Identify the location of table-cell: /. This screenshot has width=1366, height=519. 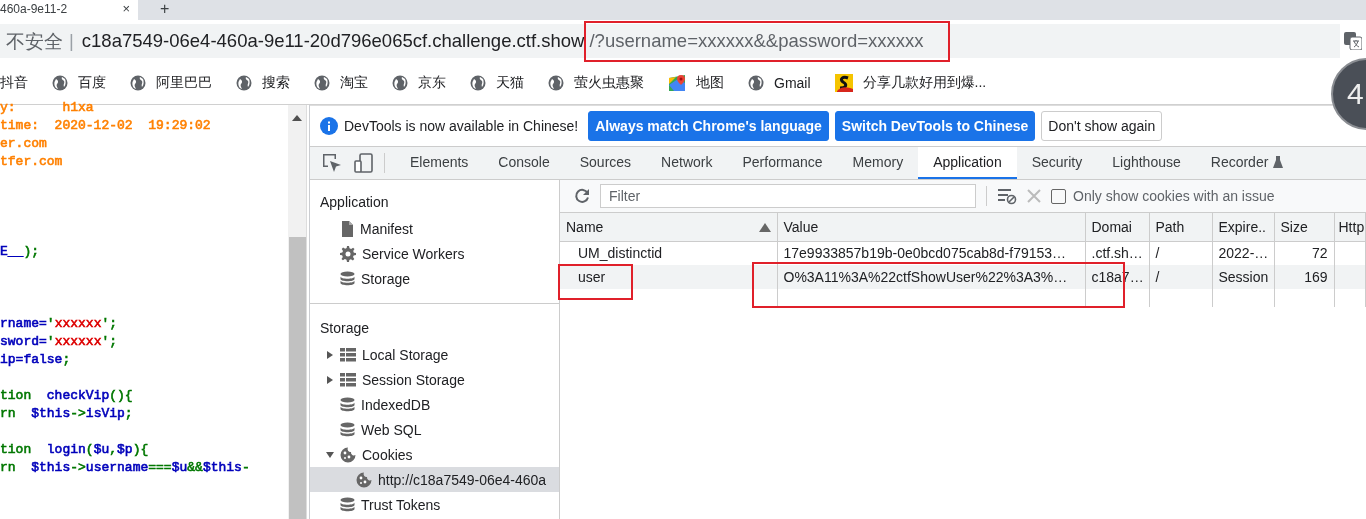
(1180, 277).